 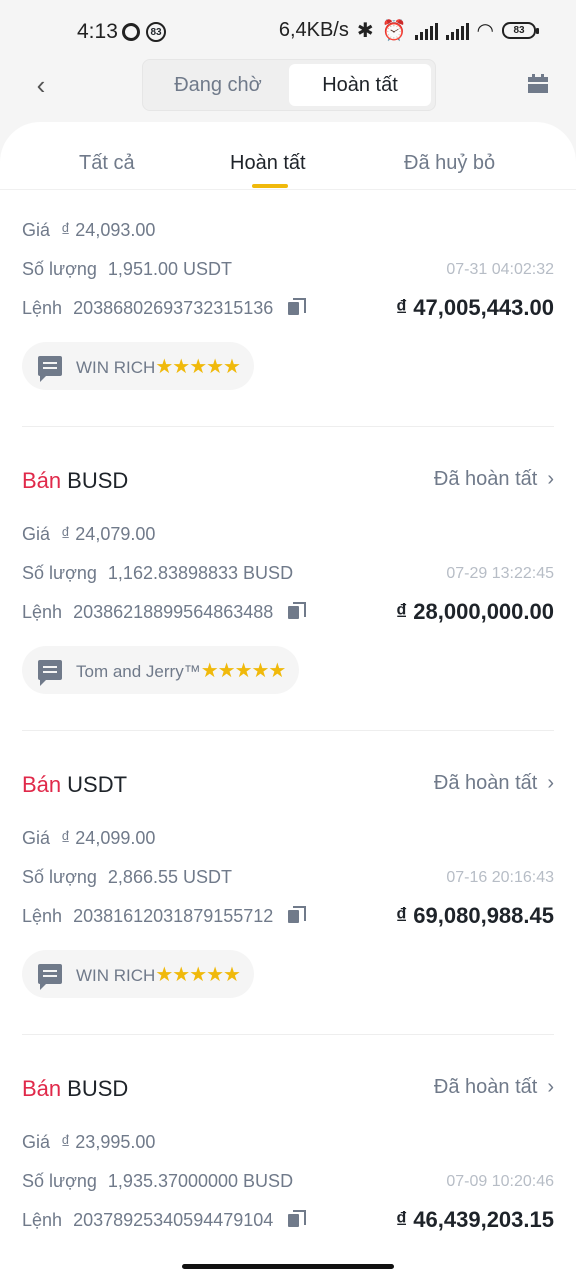 What do you see at coordinates (164, 308) in the screenshot?
I see `order-id-row: Lệnh 20386802693732315136` at bounding box center [164, 308].